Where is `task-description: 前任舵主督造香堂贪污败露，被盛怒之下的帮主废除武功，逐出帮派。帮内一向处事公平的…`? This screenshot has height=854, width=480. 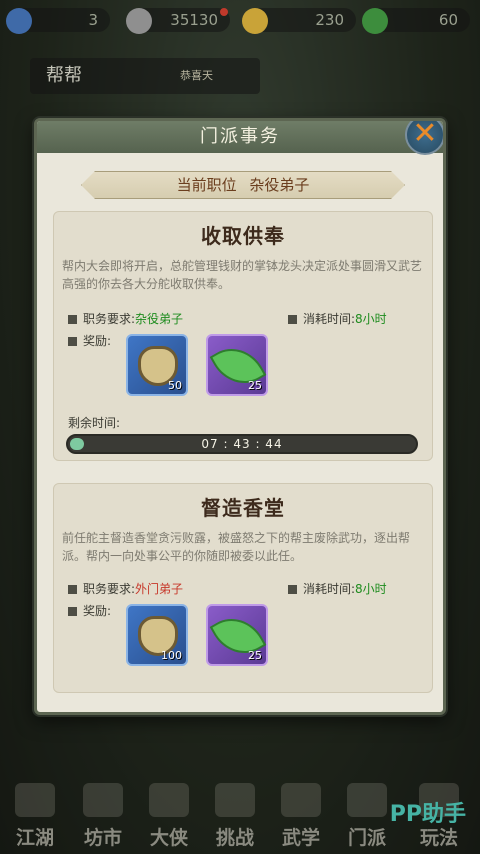 task-description: 前任舵主督造香堂贪污败露，被盛怒之下的帮主废除武功，逐出帮派。帮内一向处事公平的… is located at coordinates (236, 547).